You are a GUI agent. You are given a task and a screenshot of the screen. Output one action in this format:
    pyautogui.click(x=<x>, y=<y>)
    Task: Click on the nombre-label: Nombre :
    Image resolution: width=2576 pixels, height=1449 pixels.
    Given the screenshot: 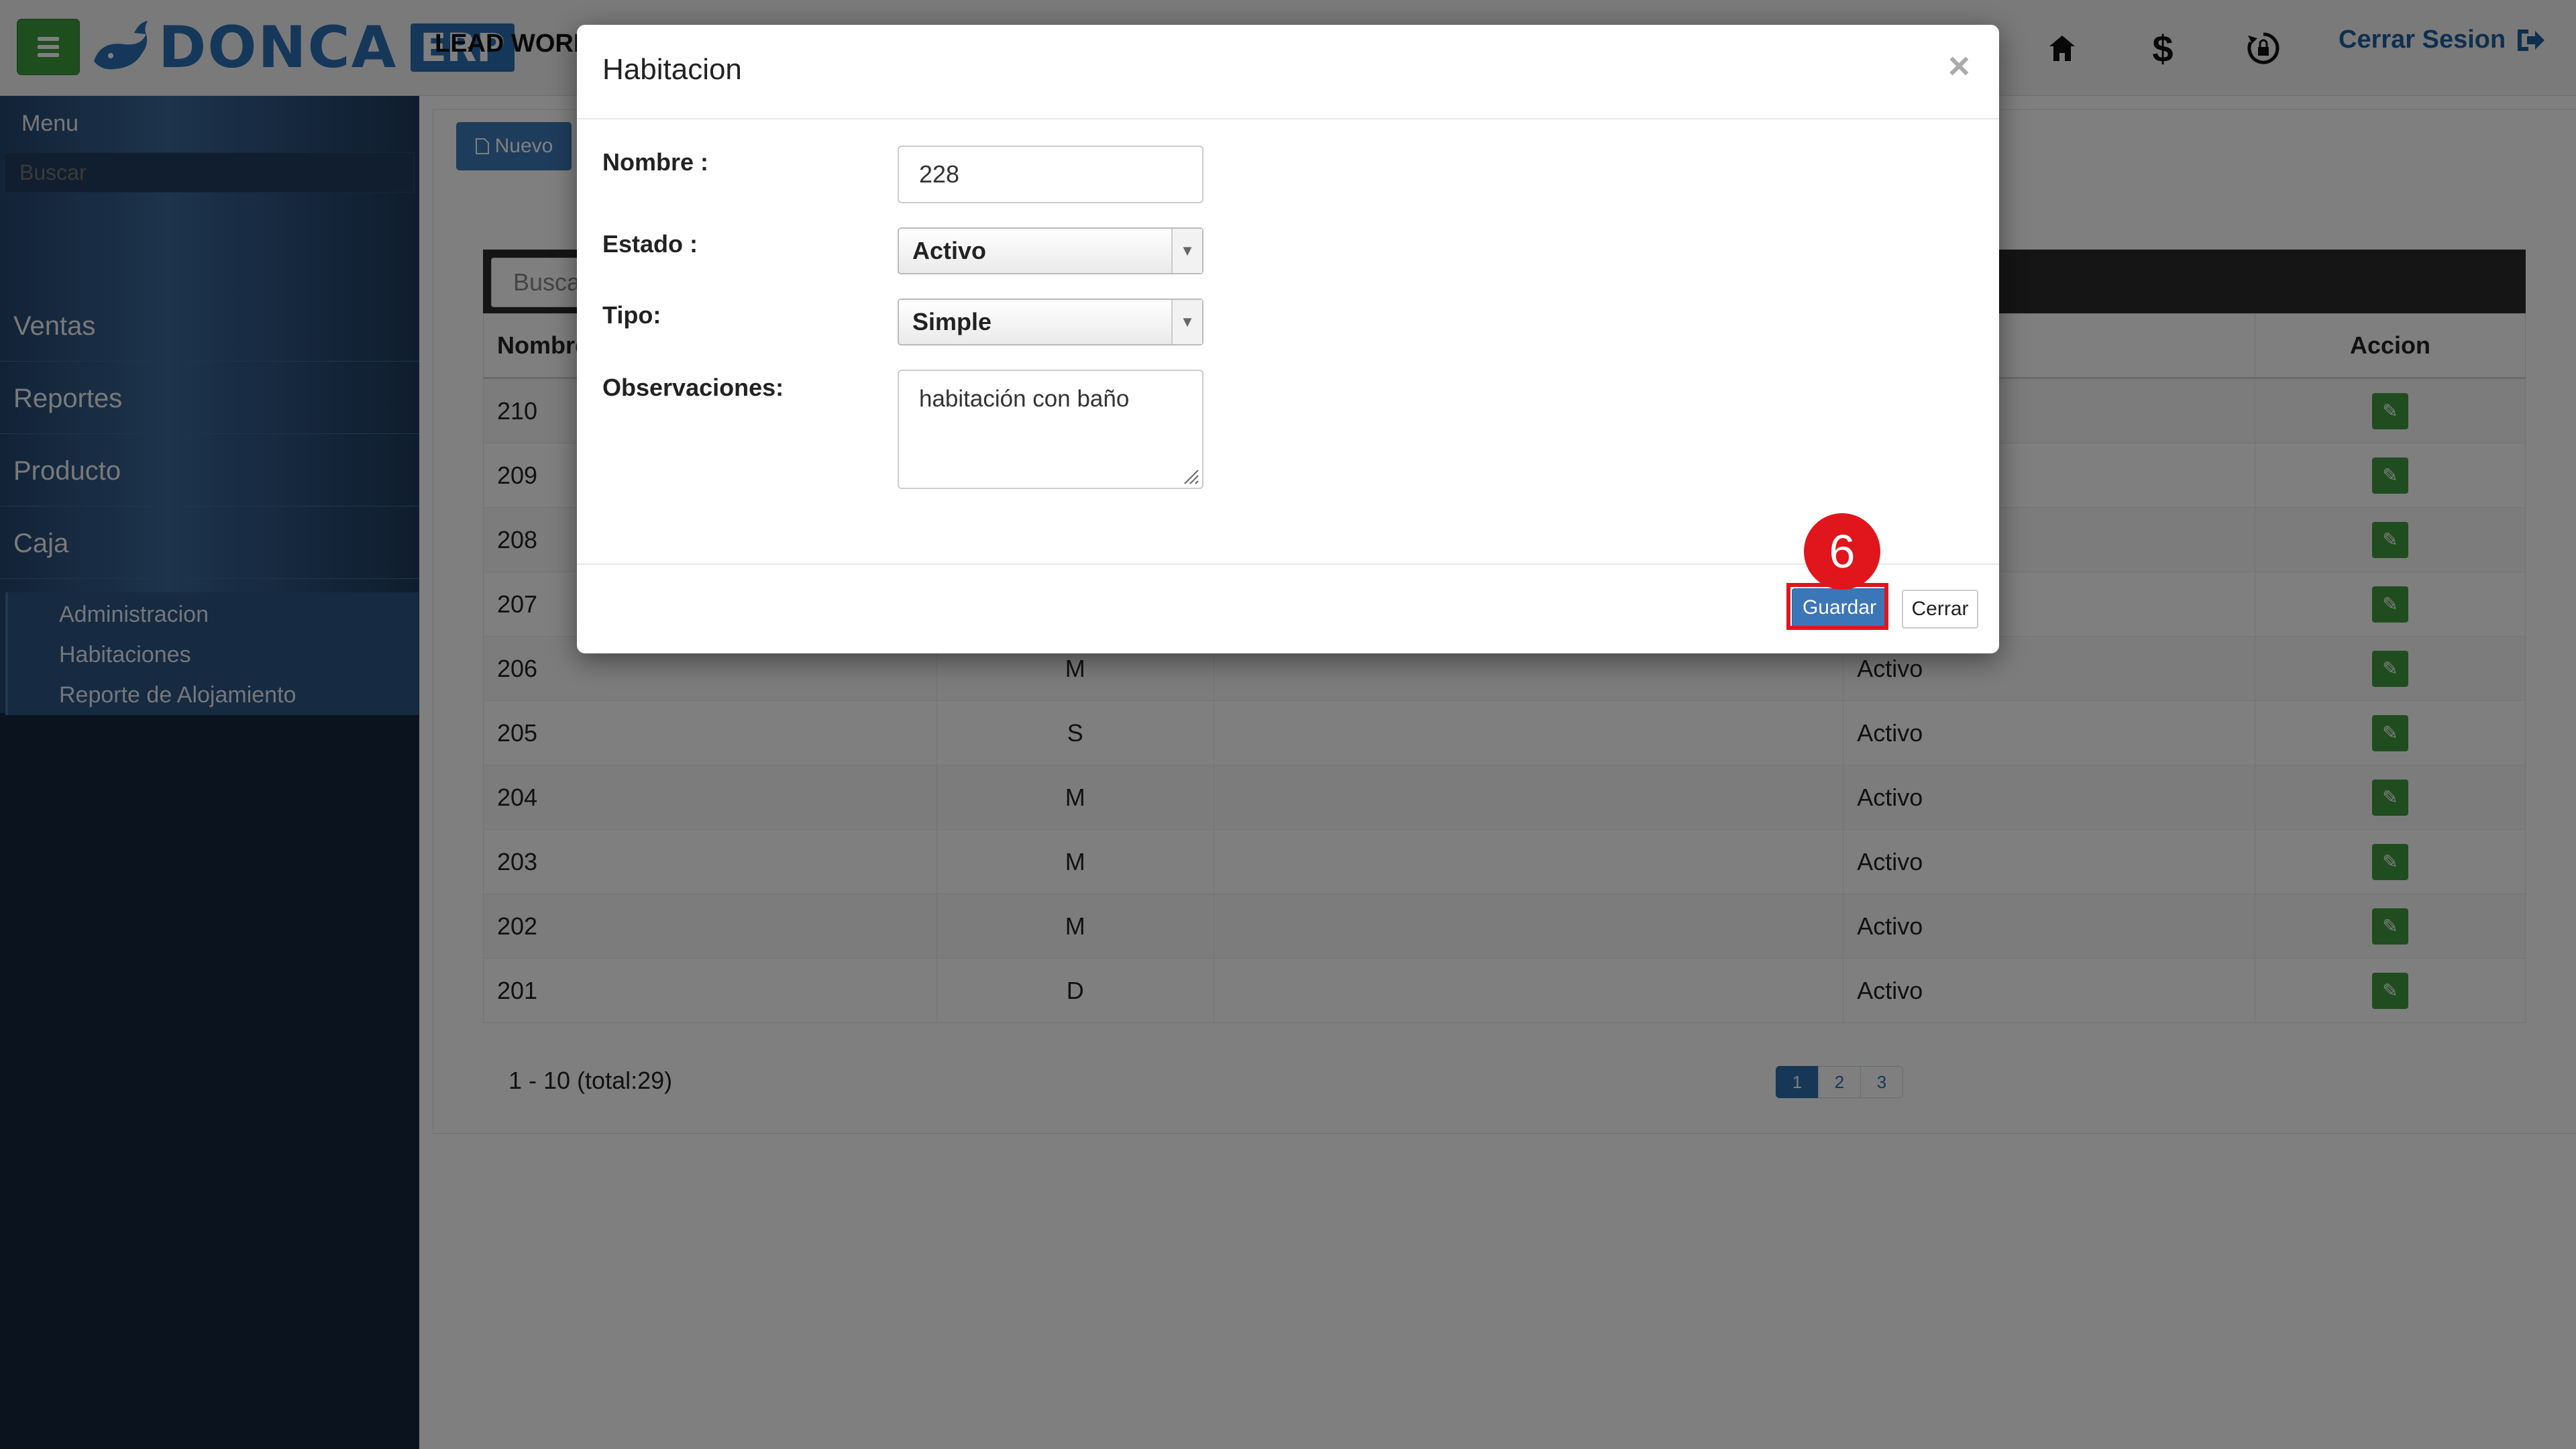 What is the action you would take?
    pyautogui.click(x=655, y=162)
    